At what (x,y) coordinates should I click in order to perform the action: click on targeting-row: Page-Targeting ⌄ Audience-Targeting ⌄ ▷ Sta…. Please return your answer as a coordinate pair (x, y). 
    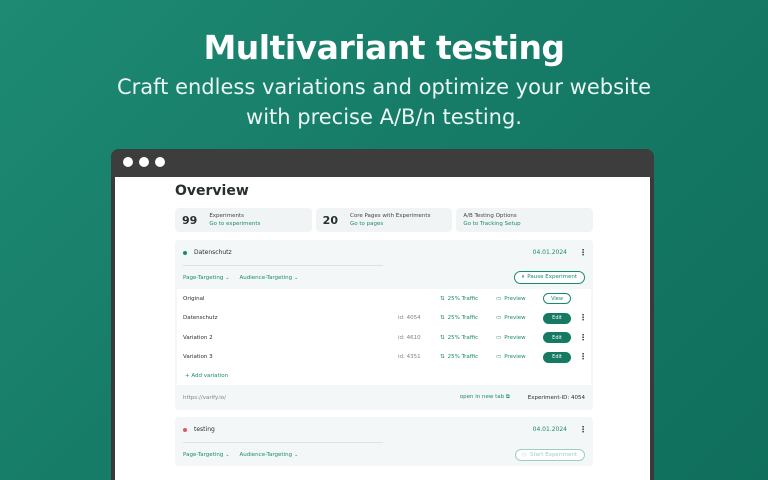
    Looking at the image, I should click on (384, 454).